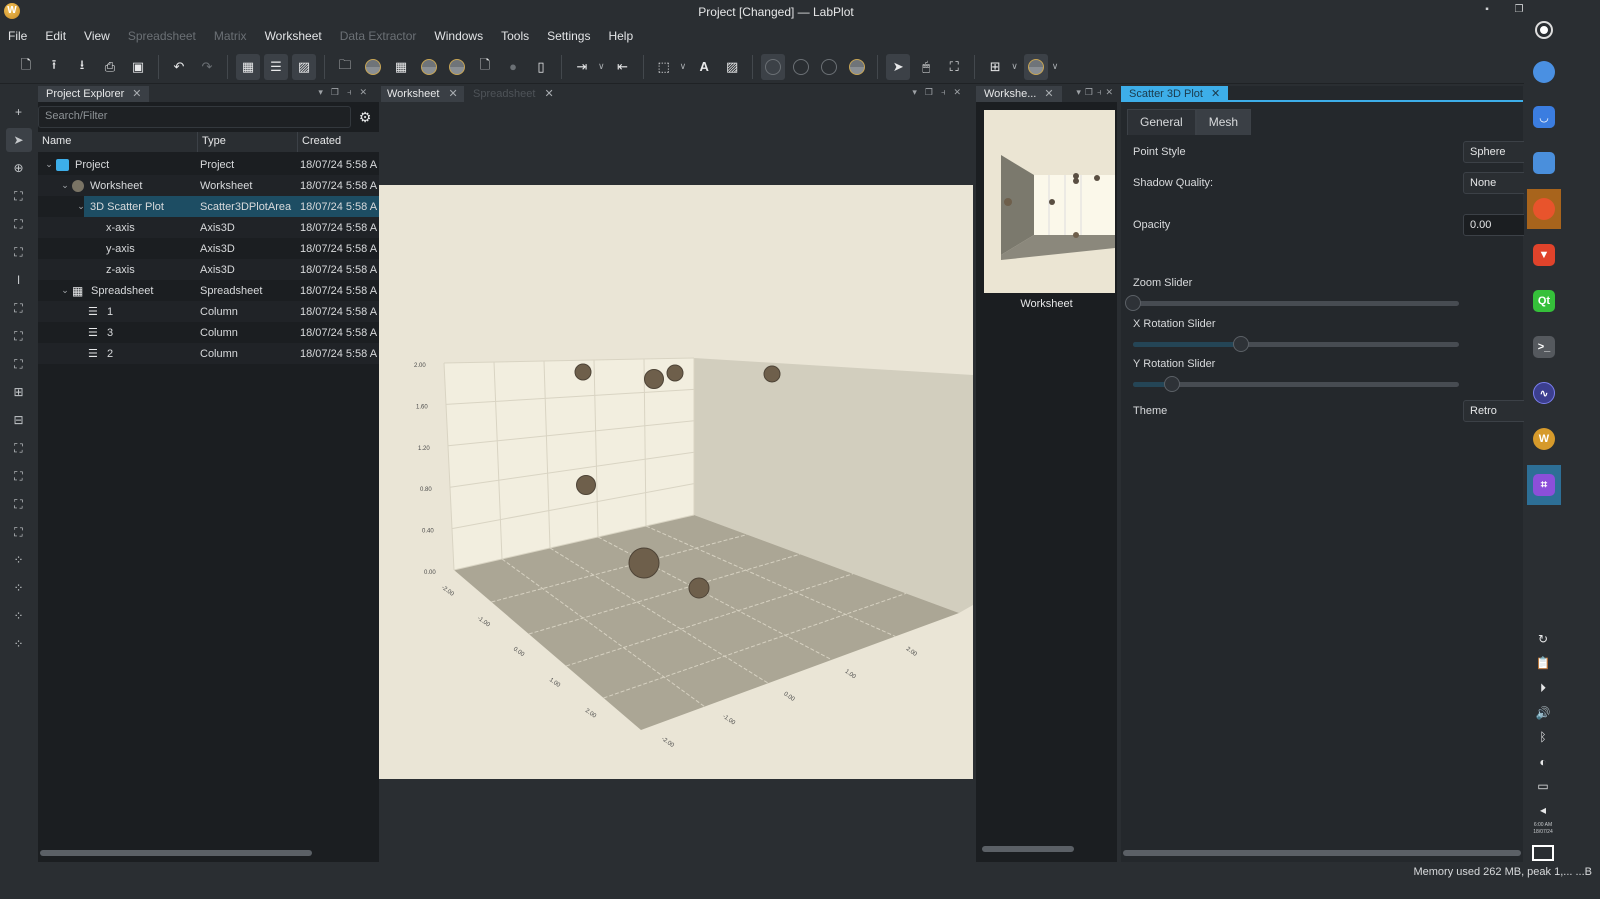 The image size is (1600, 899). I want to click on image-icon: ▨, so click(732, 67).